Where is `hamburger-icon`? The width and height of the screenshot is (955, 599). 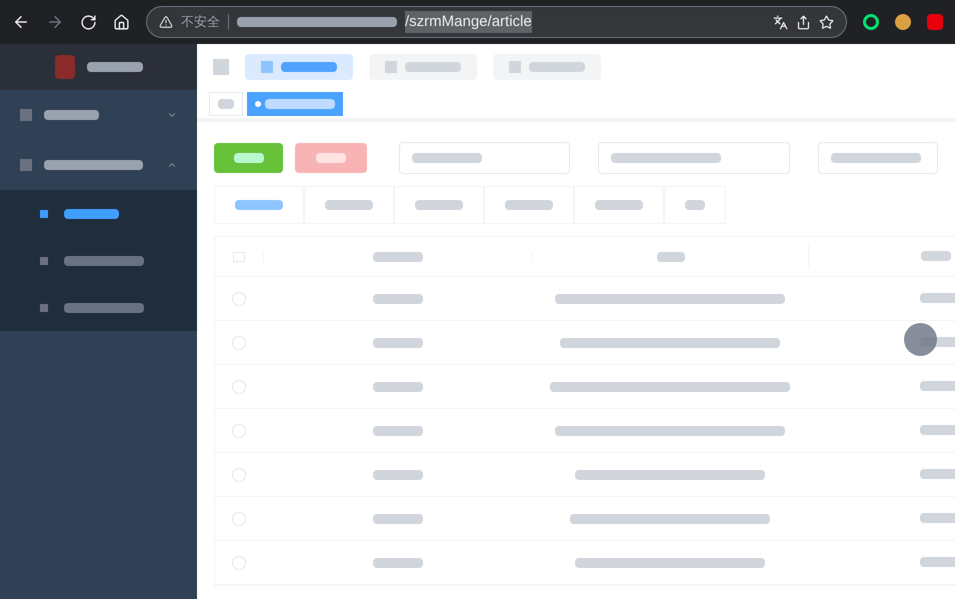
hamburger-icon is located at coordinates (221, 67).